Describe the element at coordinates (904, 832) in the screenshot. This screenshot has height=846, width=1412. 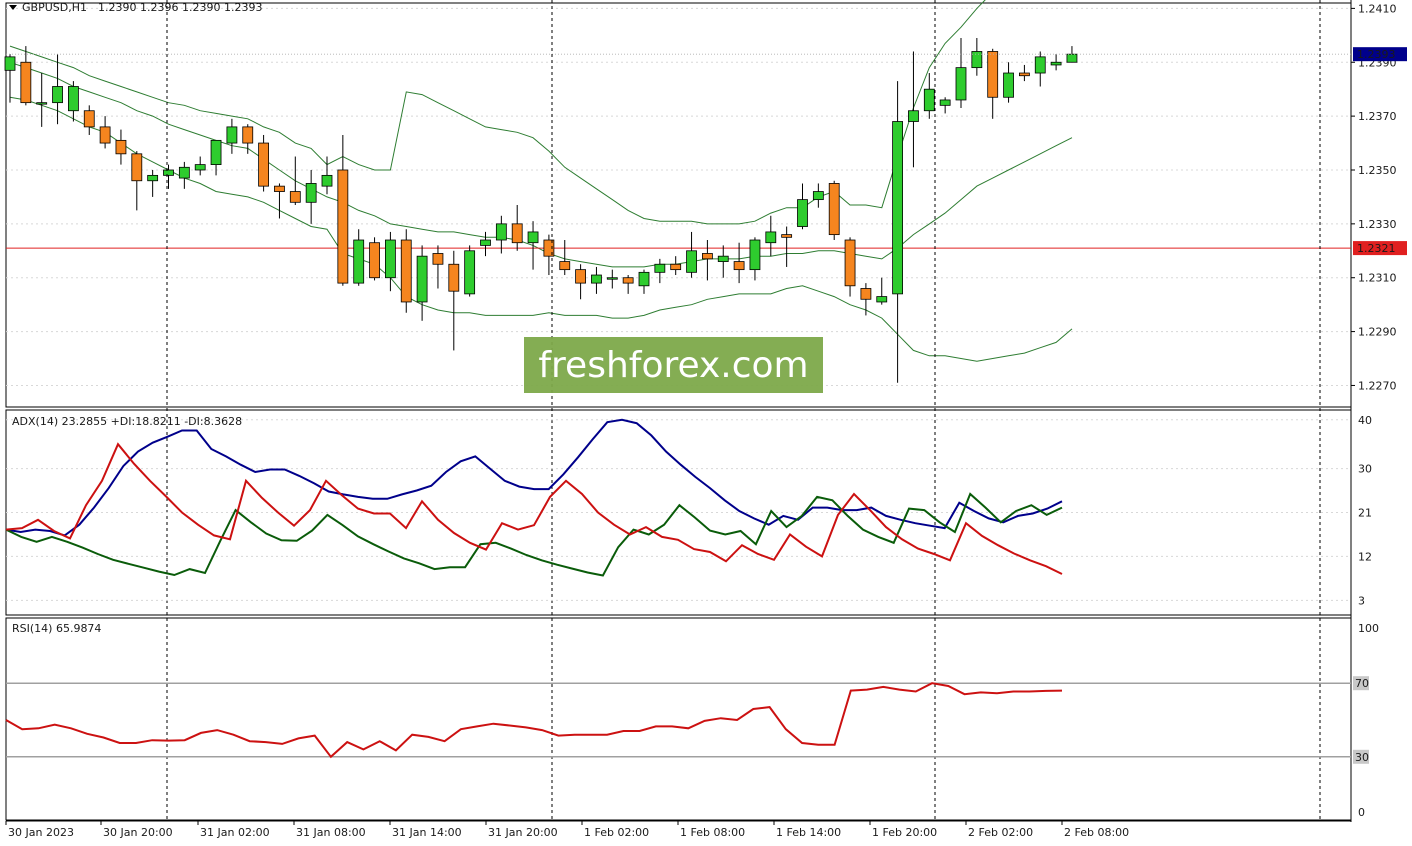
I see `time-tick-label: 1 Feb 20:00` at that location.